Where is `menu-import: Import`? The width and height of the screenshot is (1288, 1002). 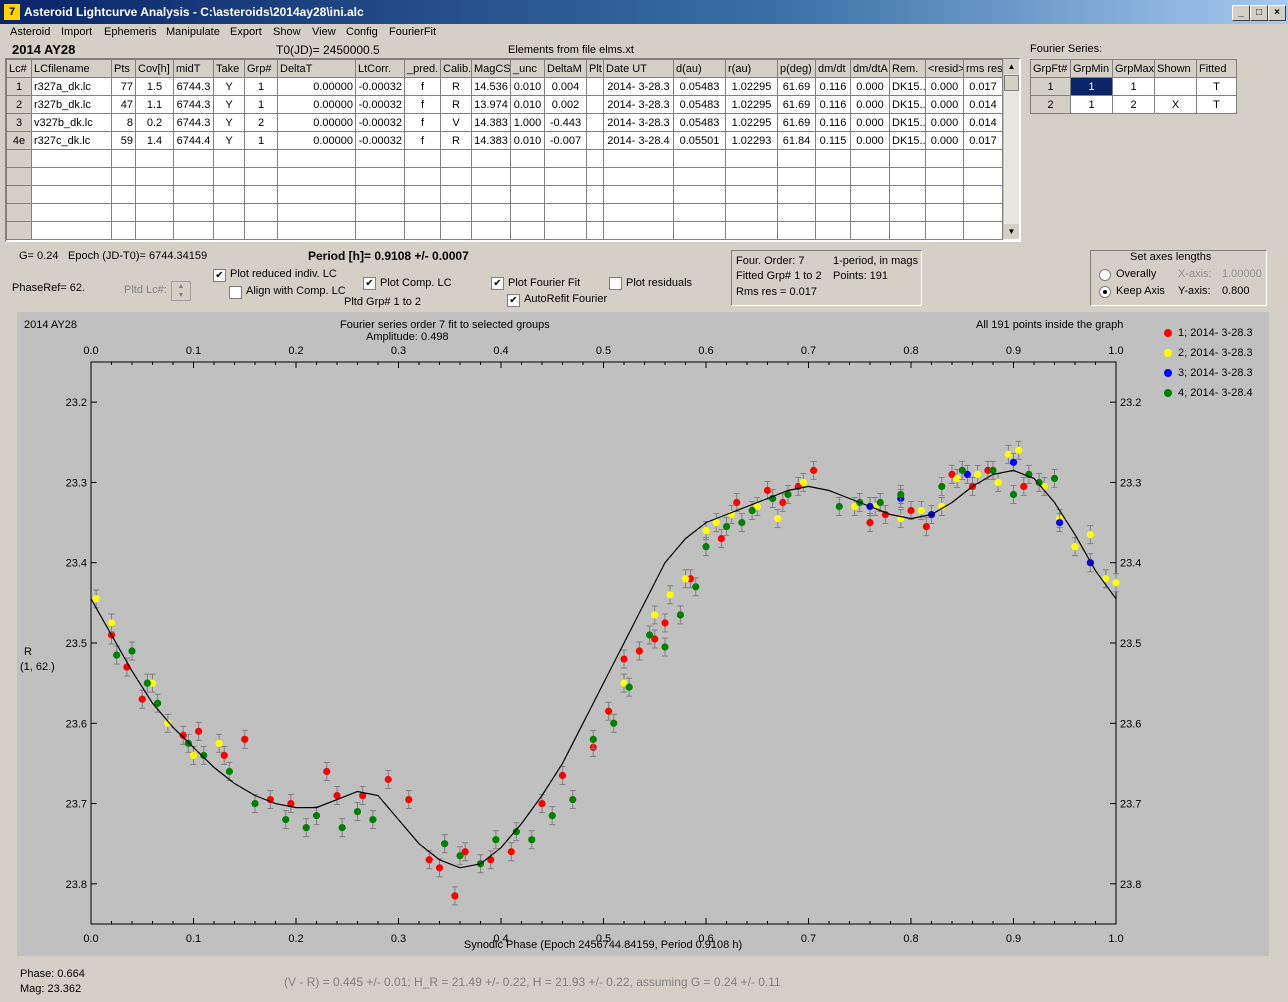
menu-import: Import is located at coordinates (76, 32).